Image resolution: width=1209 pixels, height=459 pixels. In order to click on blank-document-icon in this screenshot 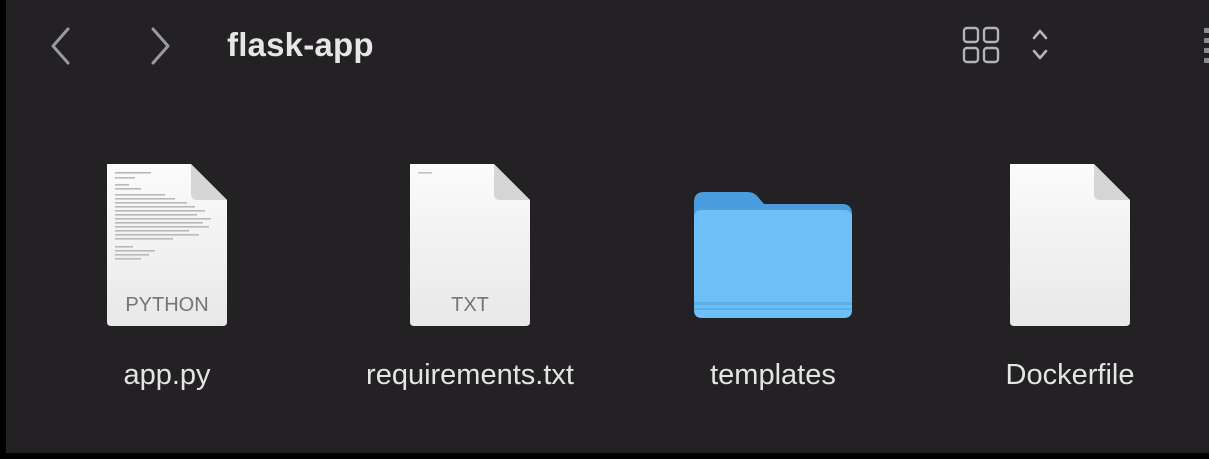, I will do `click(1070, 245)`.